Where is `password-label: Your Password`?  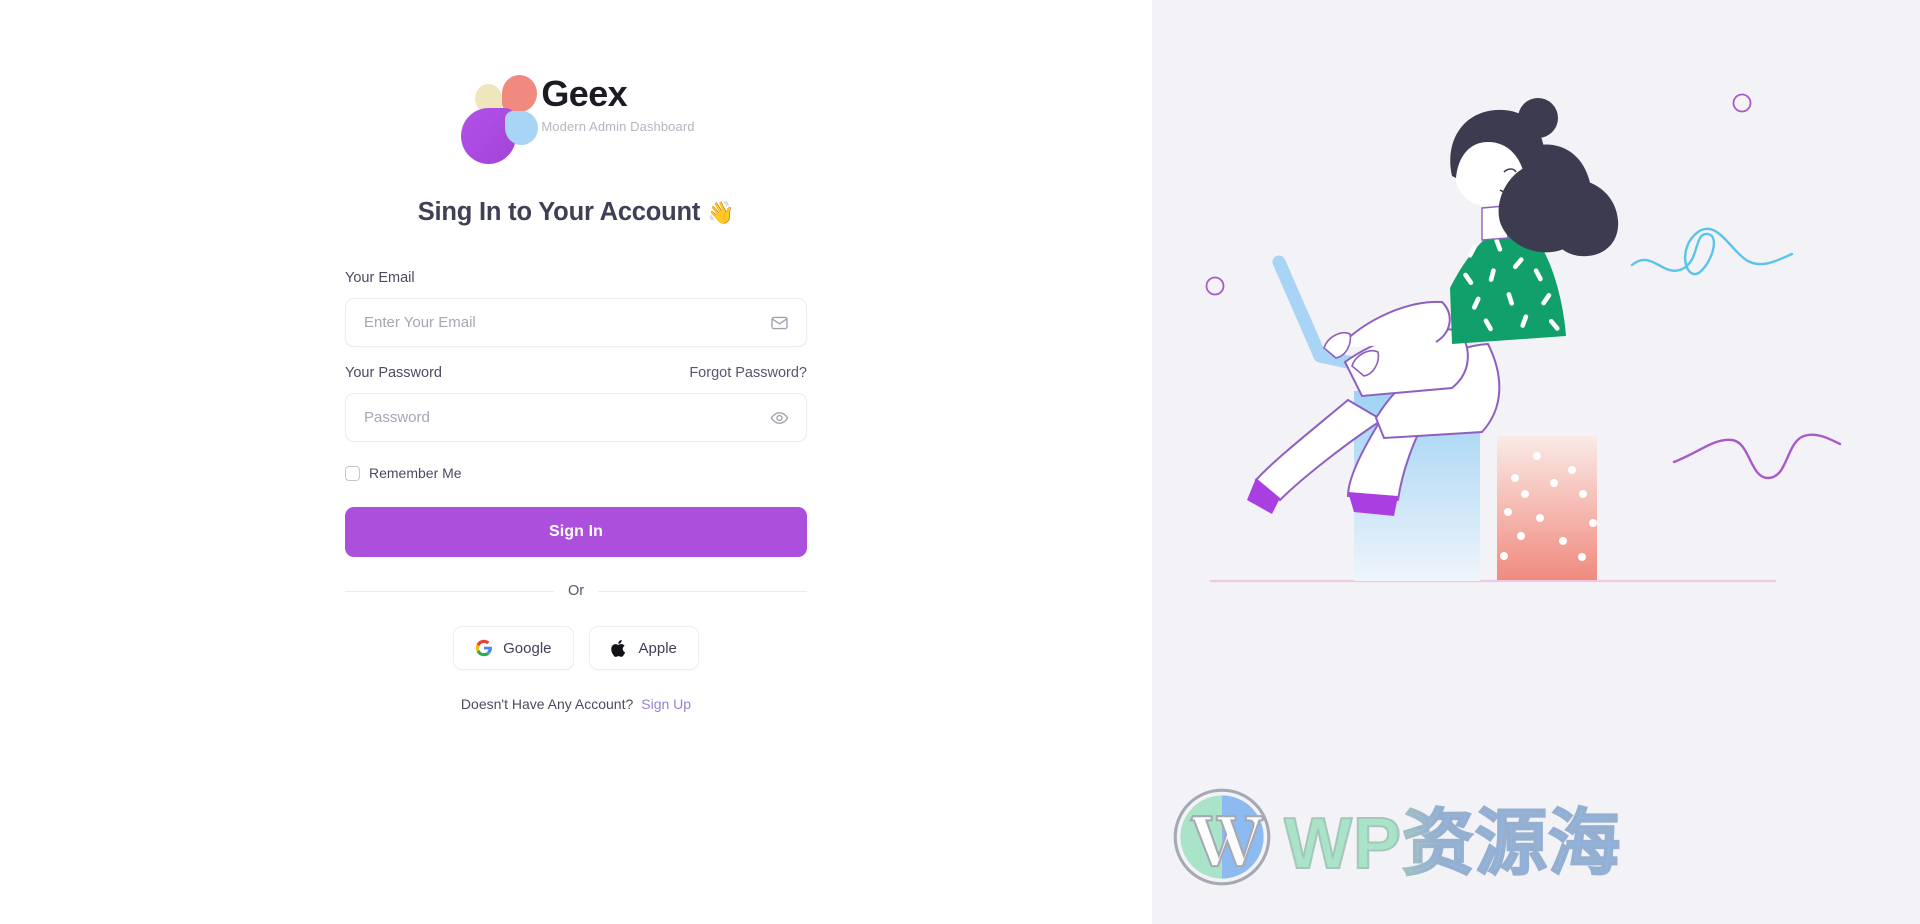 password-label: Your Password is located at coordinates (393, 373).